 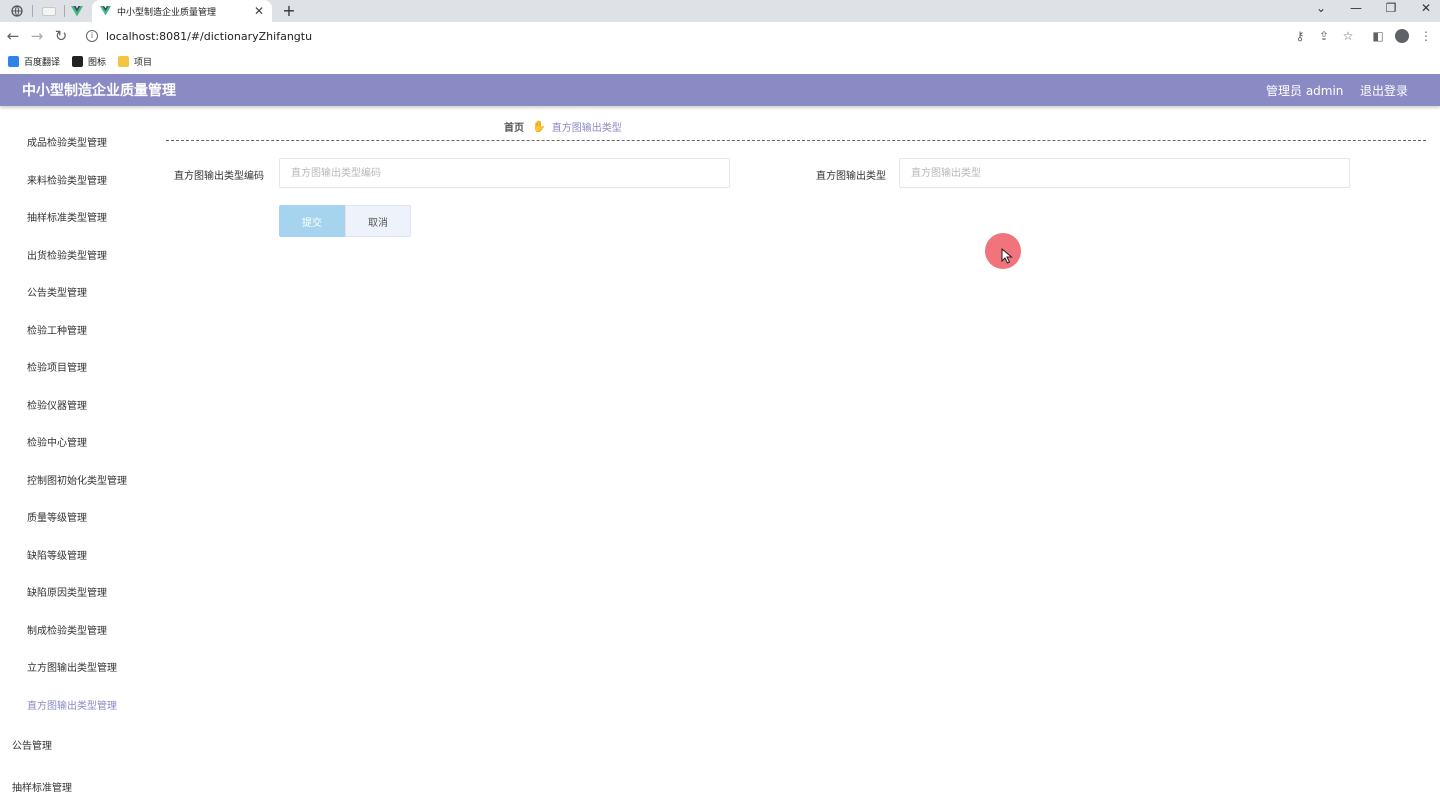 I want to click on sidebar-item: 检验项目管理, so click(x=57, y=366).